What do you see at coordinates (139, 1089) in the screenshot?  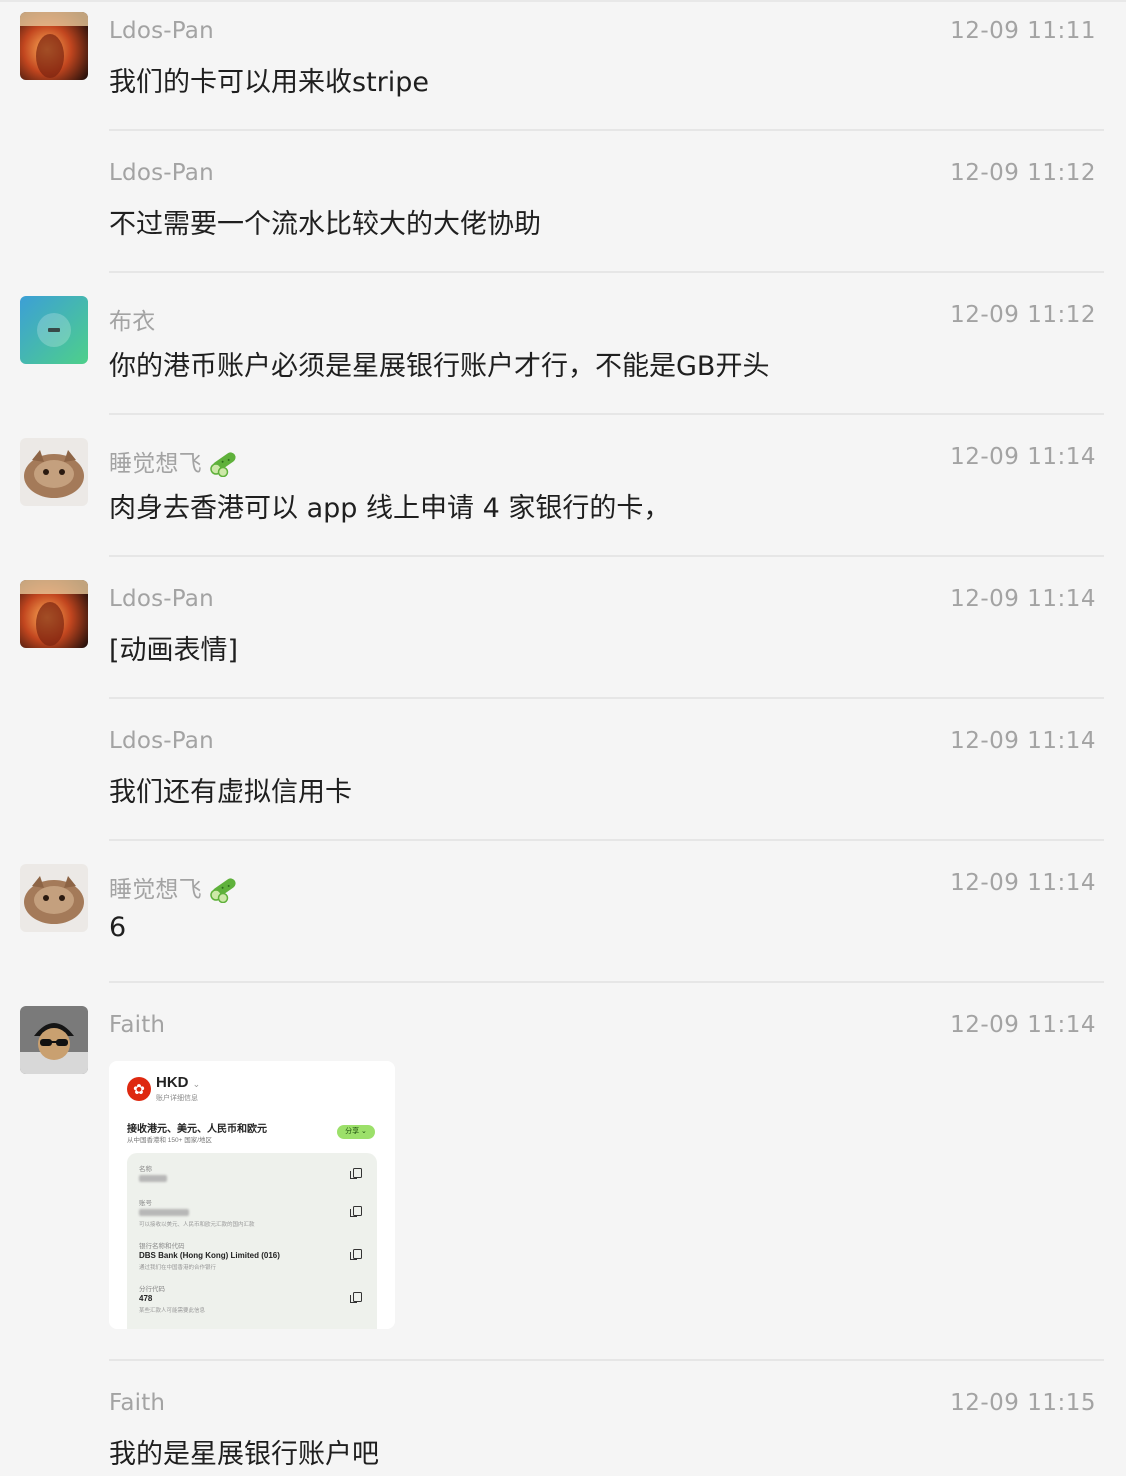 I see `hong-kong-flag-icon: ✿` at bounding box center [139, 1089].